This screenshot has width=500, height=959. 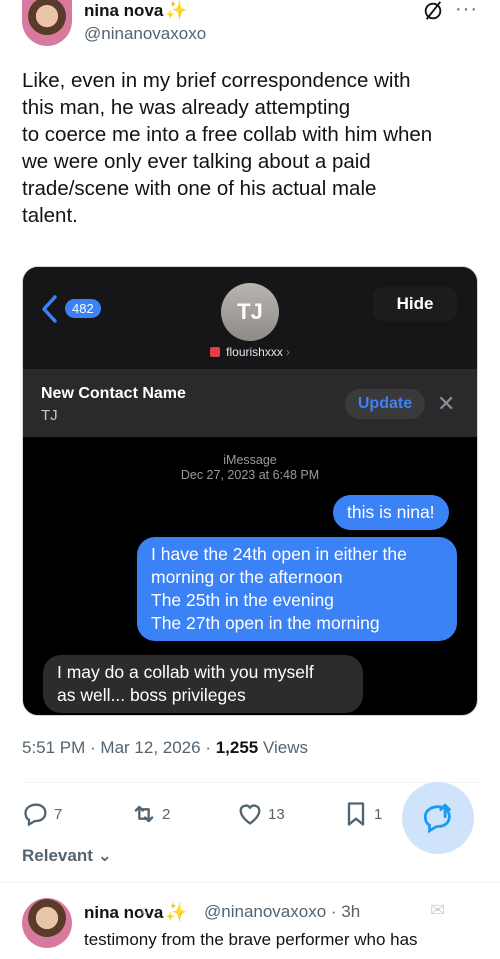 I want to click on message-meta: iMessage Dec 27, 2023 at 6:48 PM, so click(x=250, y=468).